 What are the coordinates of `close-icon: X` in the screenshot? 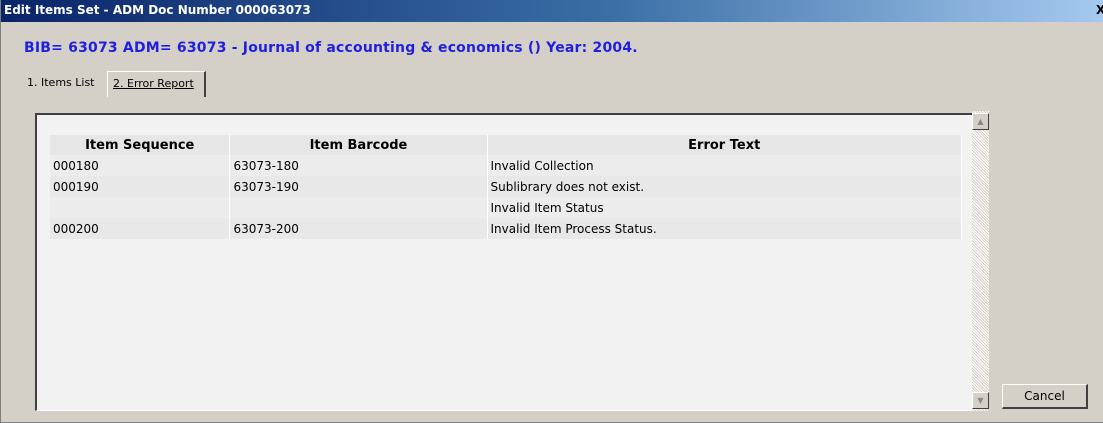 It's located at (1099, 11).